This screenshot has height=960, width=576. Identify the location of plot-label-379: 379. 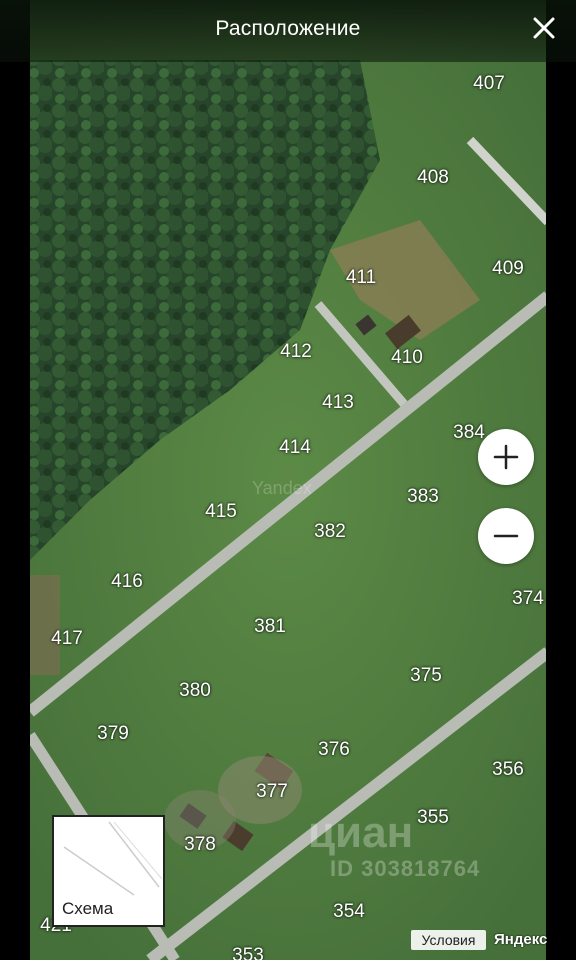
(113, 734).